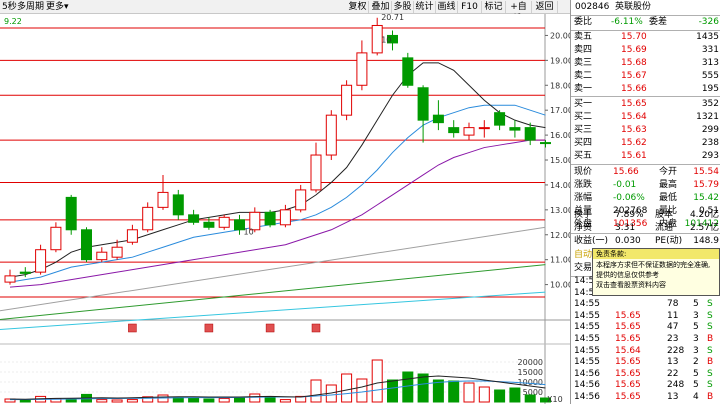 The image size is (720, 404). Describe the element at coordinates (668, 172) in the screenshot. I see `stat-label: 今开` at that location.